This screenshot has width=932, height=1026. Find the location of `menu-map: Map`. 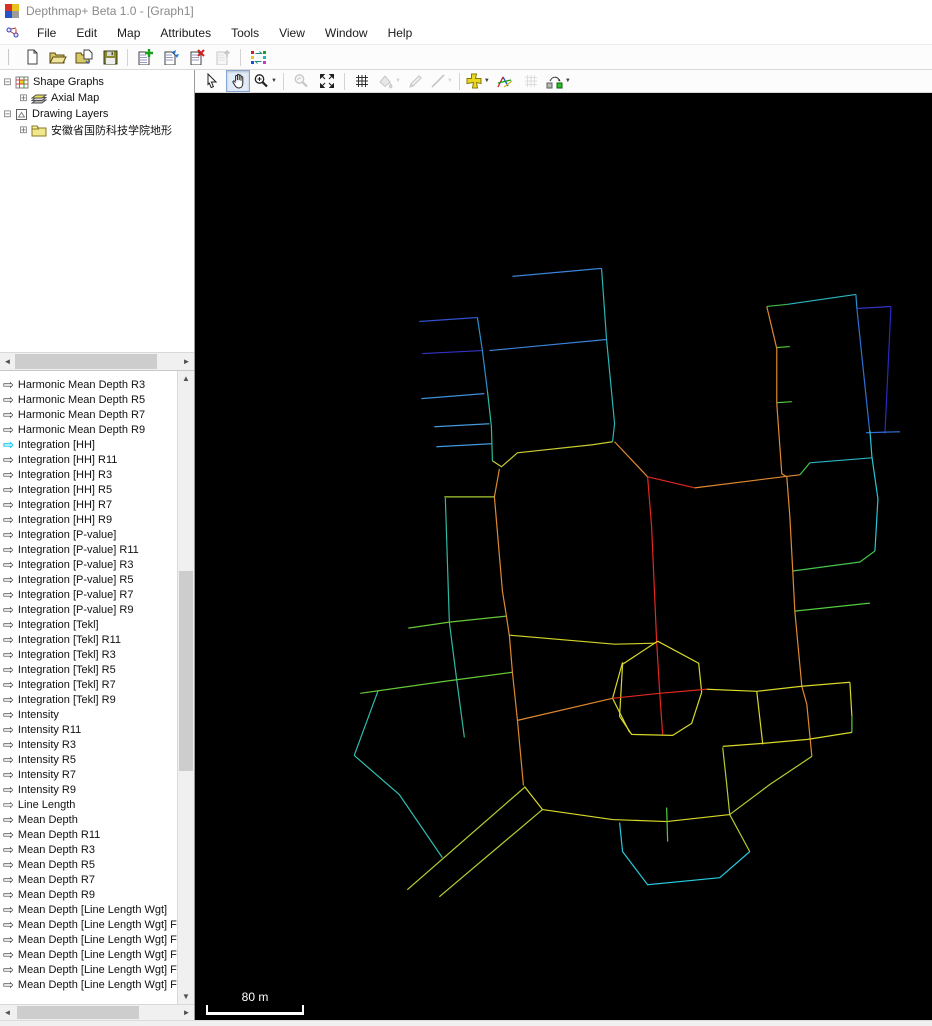

menu-map: Map is located at coordinates (128, 33).